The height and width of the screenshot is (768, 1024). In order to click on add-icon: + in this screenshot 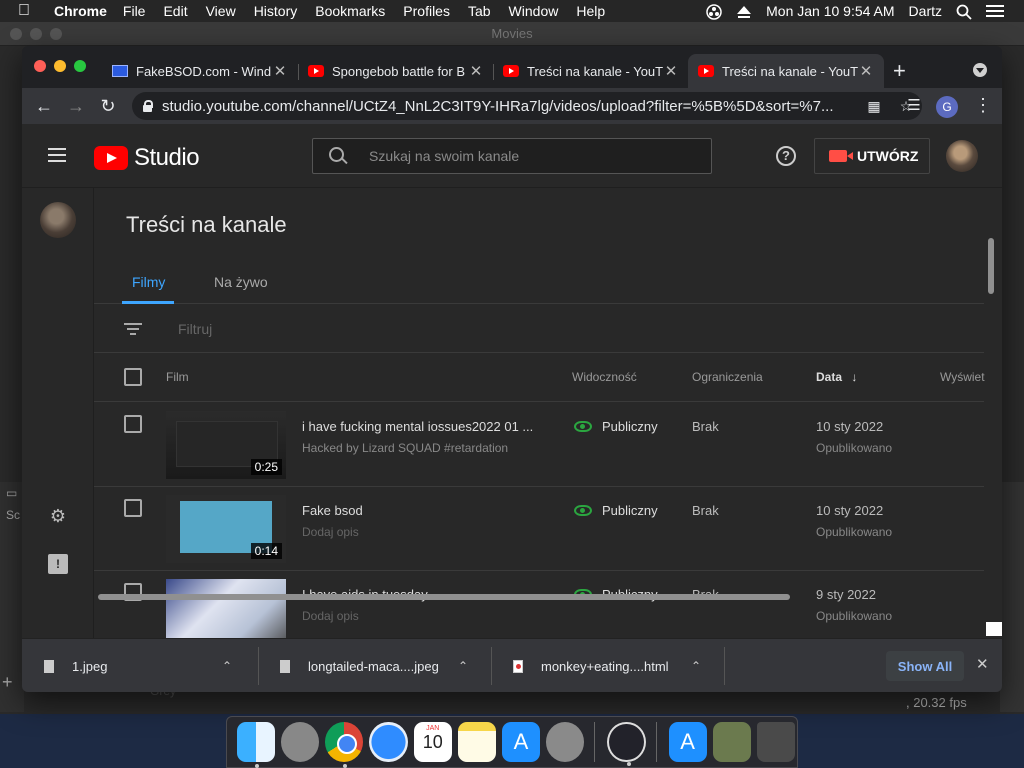, I will do `click(7, 682)`.